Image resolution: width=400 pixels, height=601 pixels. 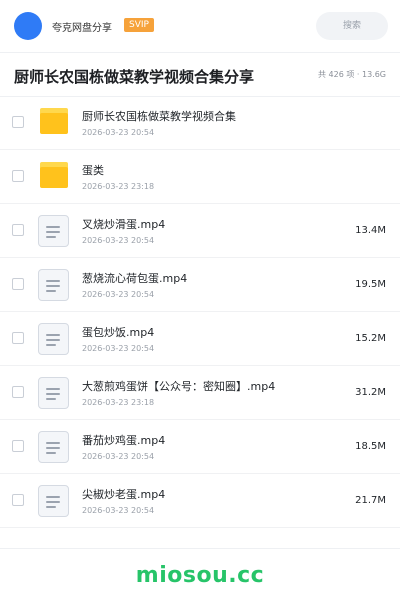 I want to click on top-bar: 夸克网盘分享 SVIP, so click(x=200, y=26).